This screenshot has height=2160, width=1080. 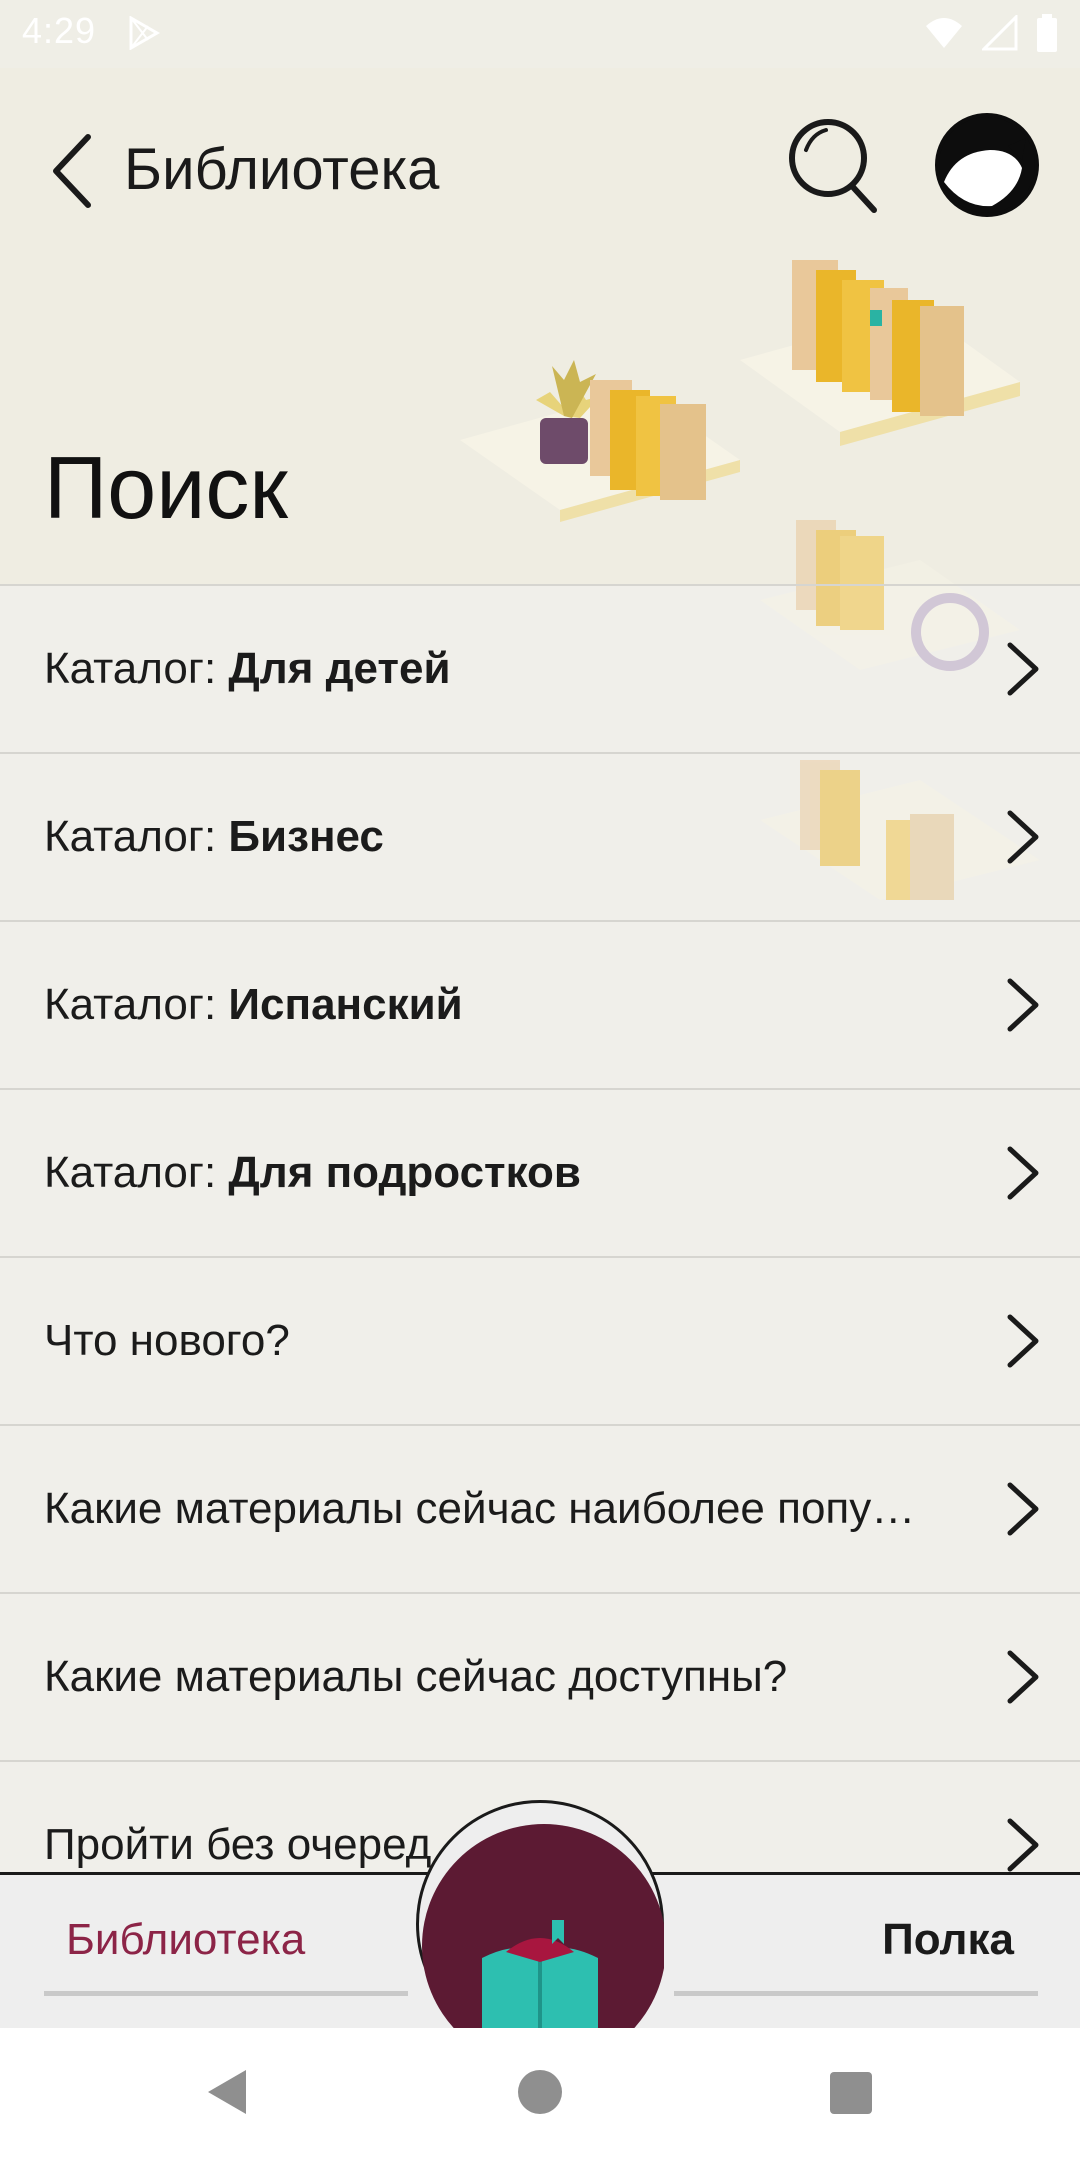 What do you see at coordinates (59, 30) in the screenshot?
I see `status-time: 4:29` at bounding box center [59, 30].